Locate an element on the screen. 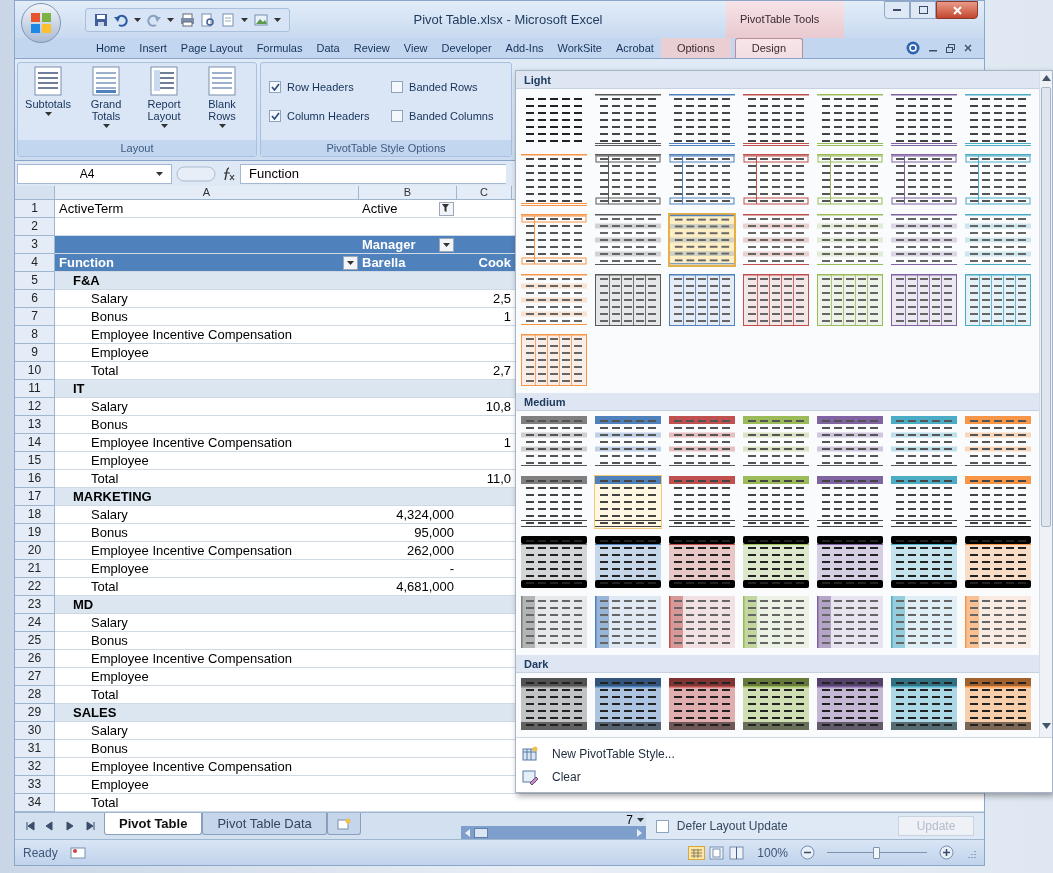 This screenshot has width=1053, height=873. row-number: 19 is located at coordinates (35, 533).